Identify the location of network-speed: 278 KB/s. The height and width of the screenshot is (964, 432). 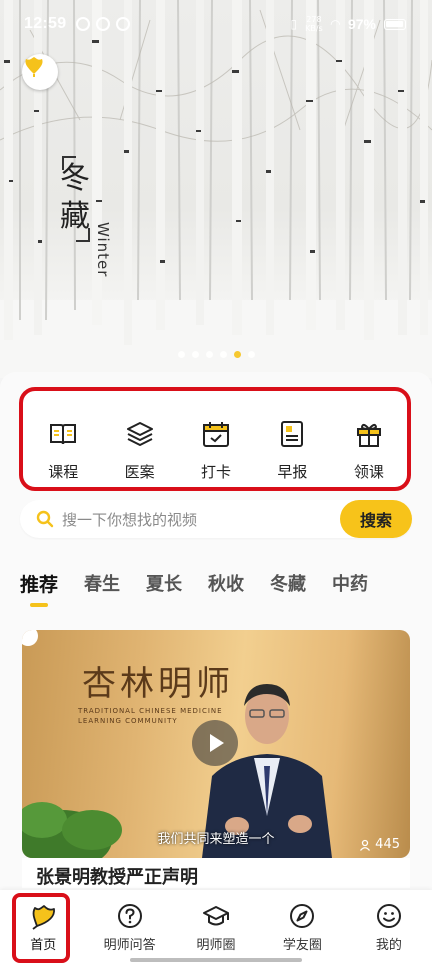
(314, 24).